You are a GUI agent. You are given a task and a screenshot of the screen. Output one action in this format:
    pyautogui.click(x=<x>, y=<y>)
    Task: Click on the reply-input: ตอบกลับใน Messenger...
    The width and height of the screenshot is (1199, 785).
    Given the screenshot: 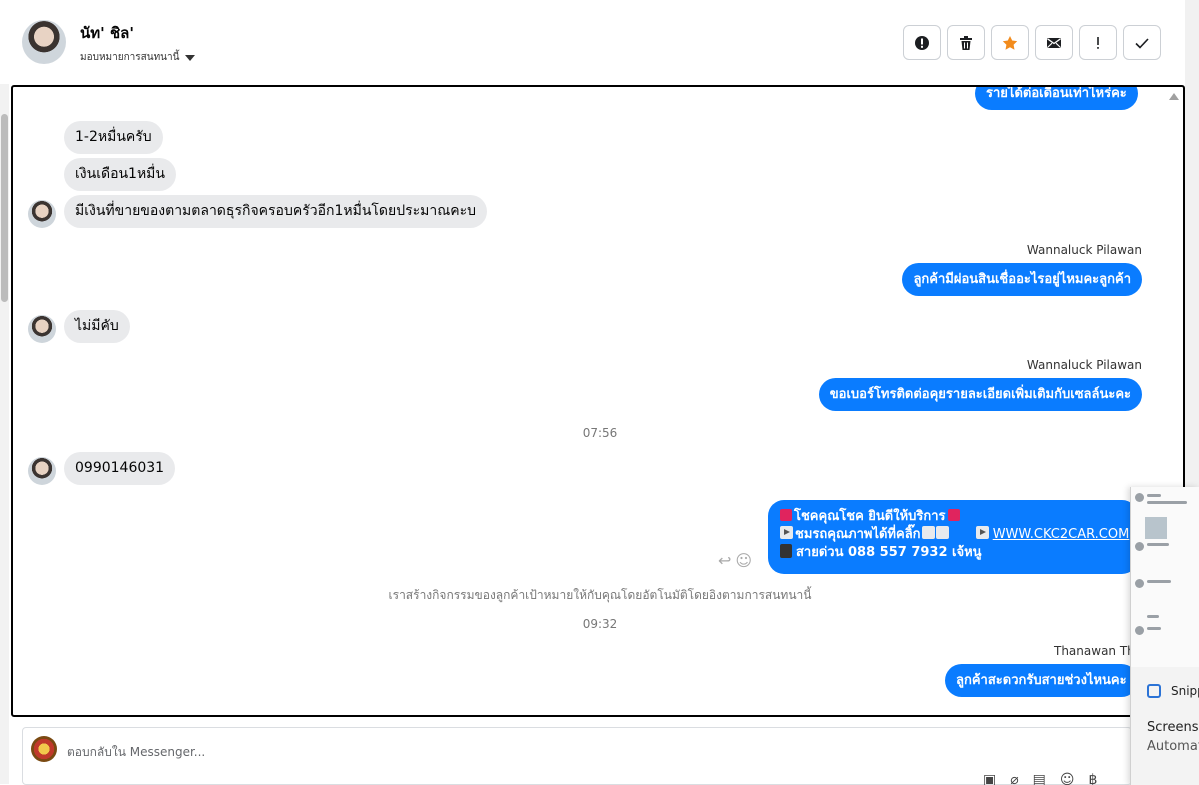 What is the action you would take?
    pyautogui.click(x=136, y=752)
    